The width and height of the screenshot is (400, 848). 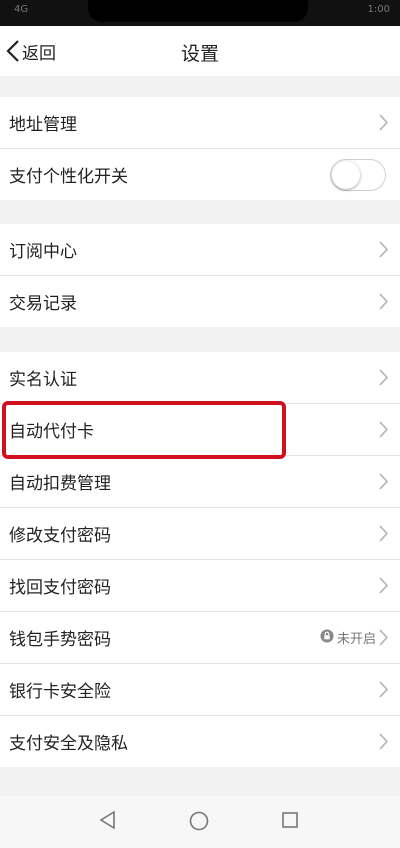 What do you see at coordinates (60, 536) in the screenshot?
I see `list-item-label: 修改支付密码` at bounding box center [60, 536].